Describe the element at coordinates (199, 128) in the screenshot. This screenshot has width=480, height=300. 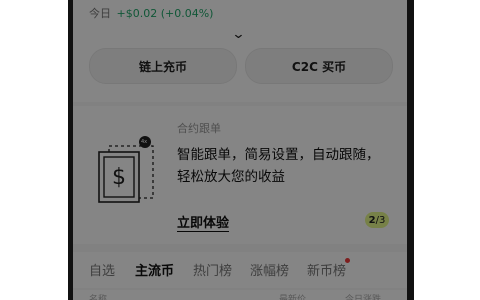
I see `promo-tag: 合约跟单` at that location.